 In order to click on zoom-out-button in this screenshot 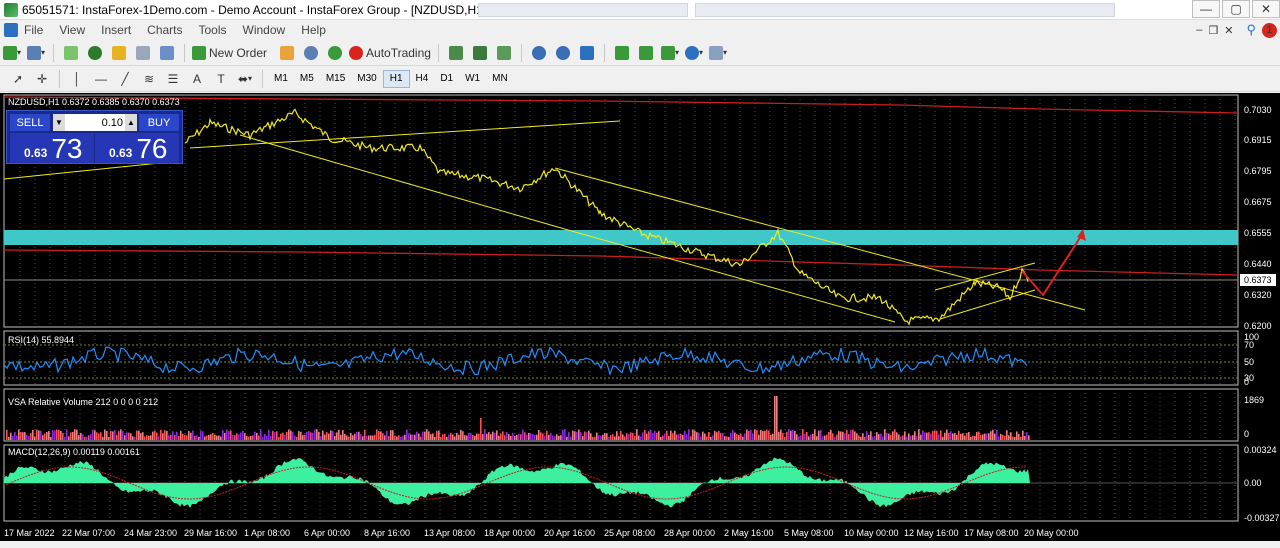, I will do `click(563, 53)`.